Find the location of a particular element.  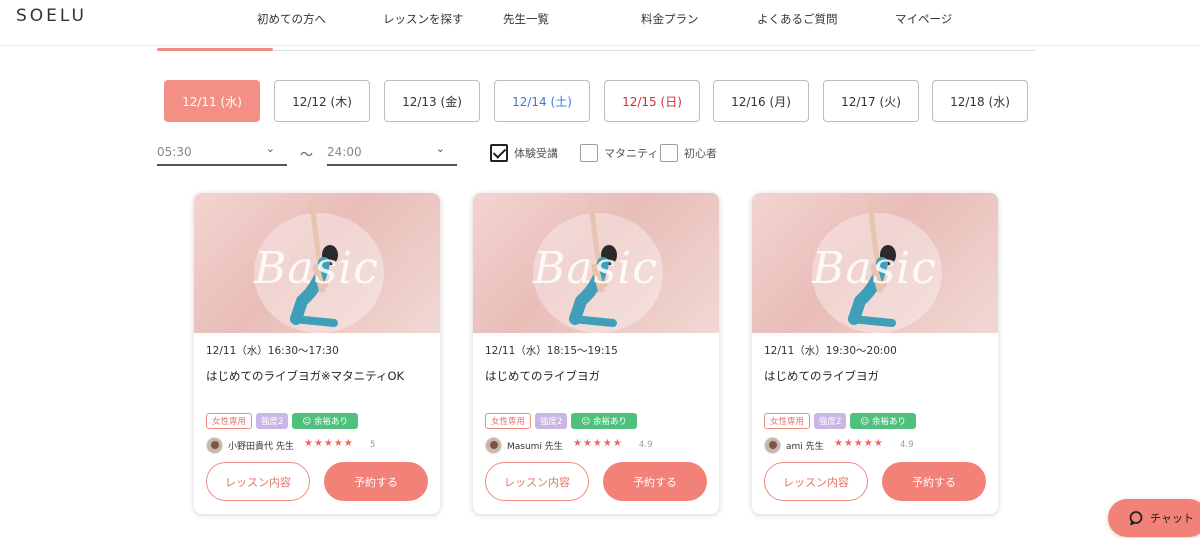

date-tab-1211: 12/11 (水) is located at coordinates (212, 101).